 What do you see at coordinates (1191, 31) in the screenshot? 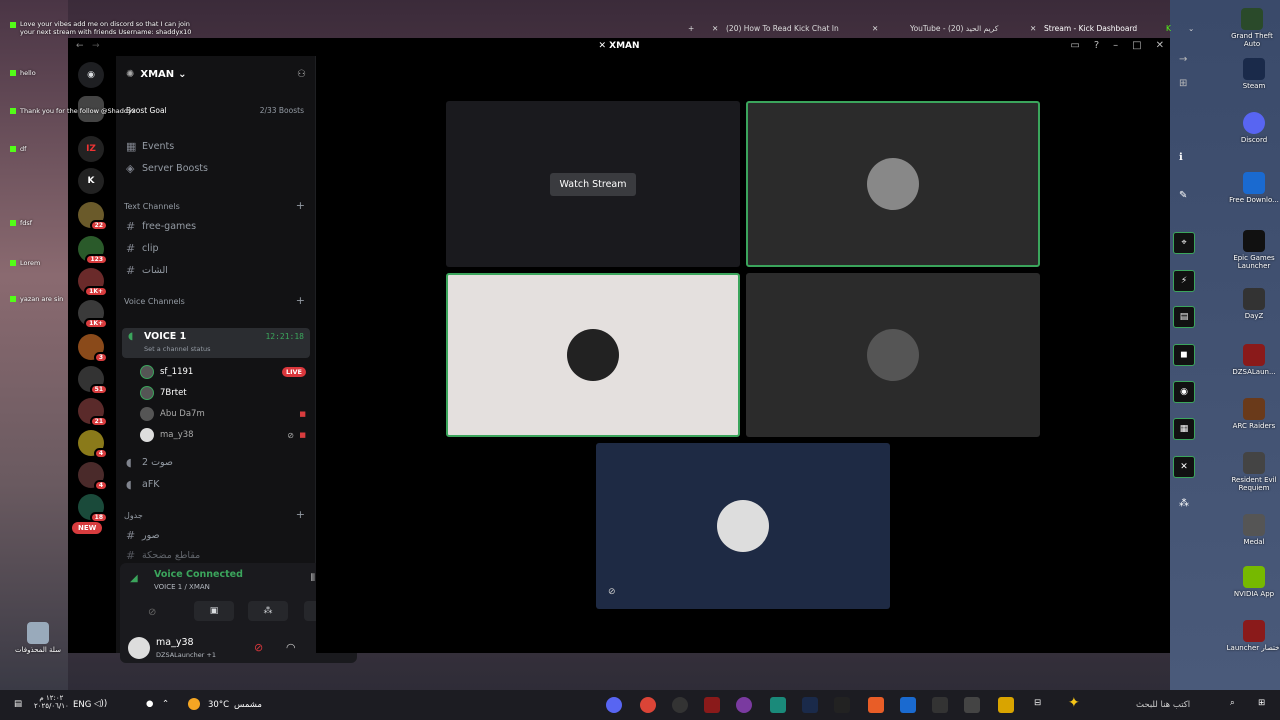
I see `chevron-down-icon: ⌄` at bounding box center [1191, 31].